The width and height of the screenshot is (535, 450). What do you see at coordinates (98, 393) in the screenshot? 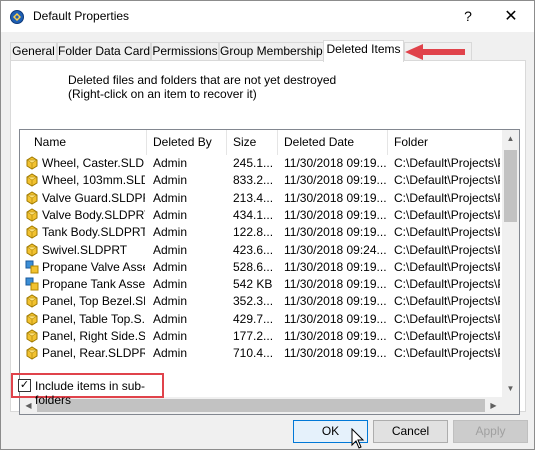
I see `include-subfolders-label: Include items in sub-folders` at bounding box center [98, 393].